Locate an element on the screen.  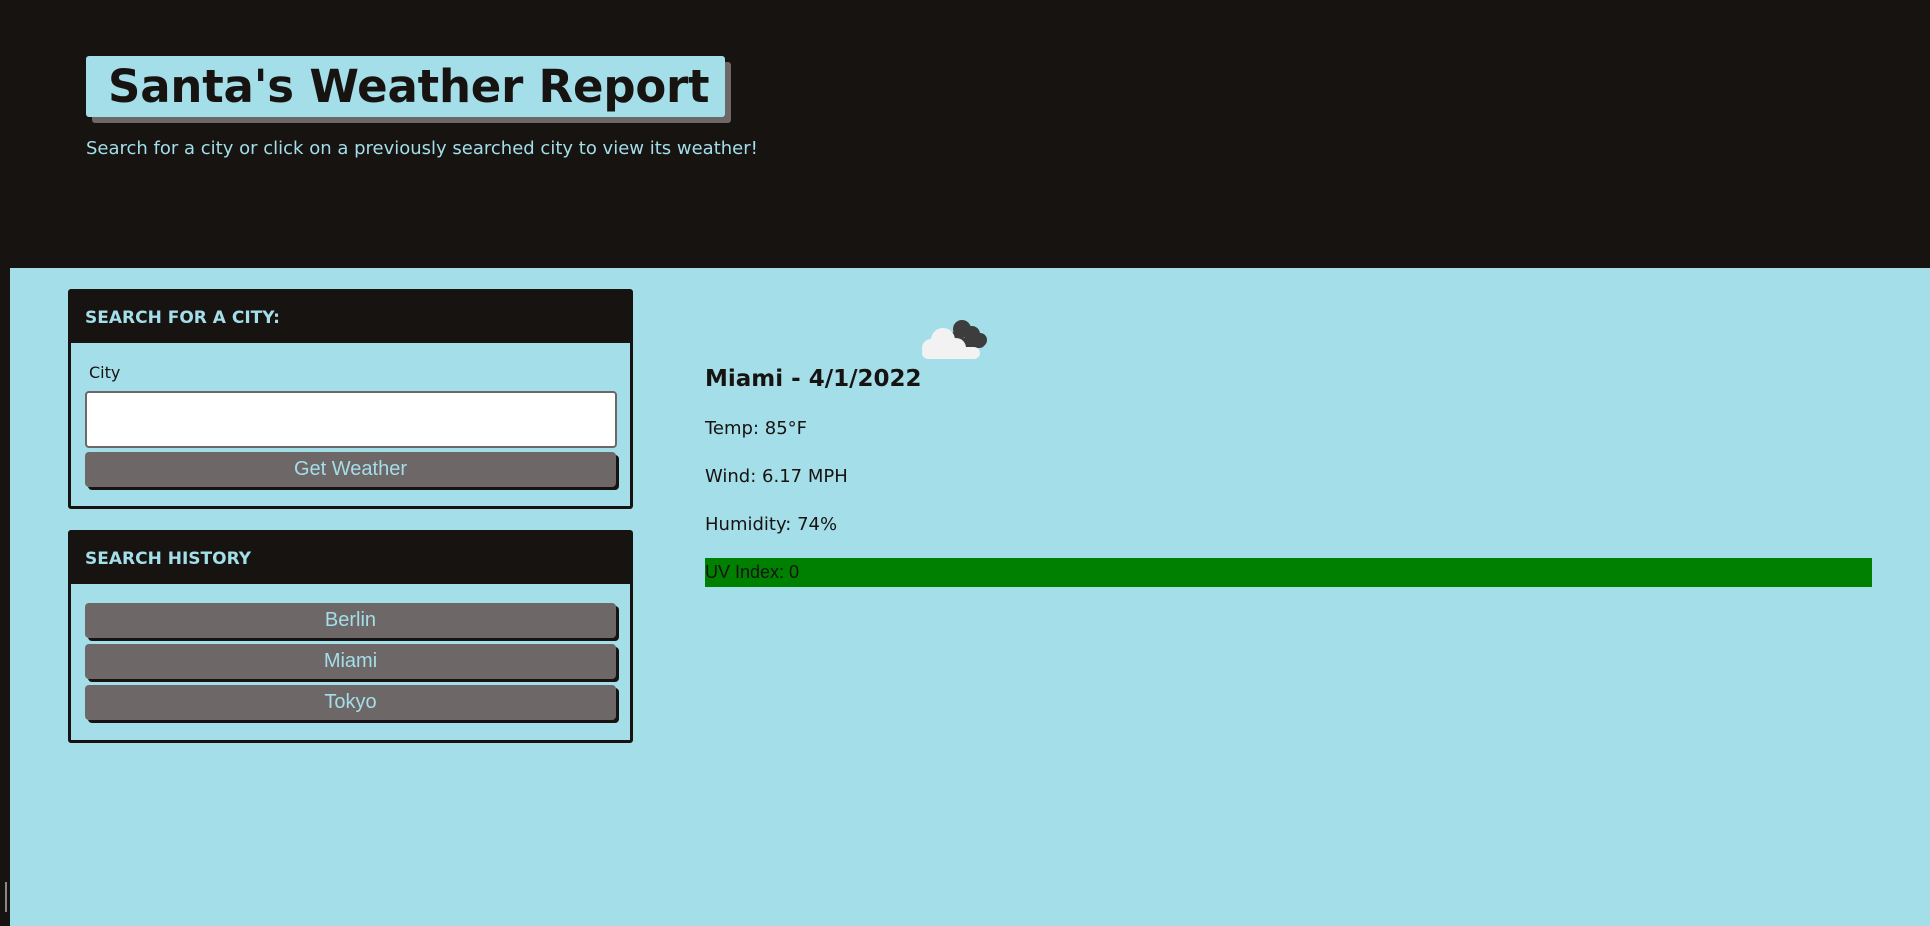
history-button-tokyo: Tokyo is located at coordinates (350, 702).